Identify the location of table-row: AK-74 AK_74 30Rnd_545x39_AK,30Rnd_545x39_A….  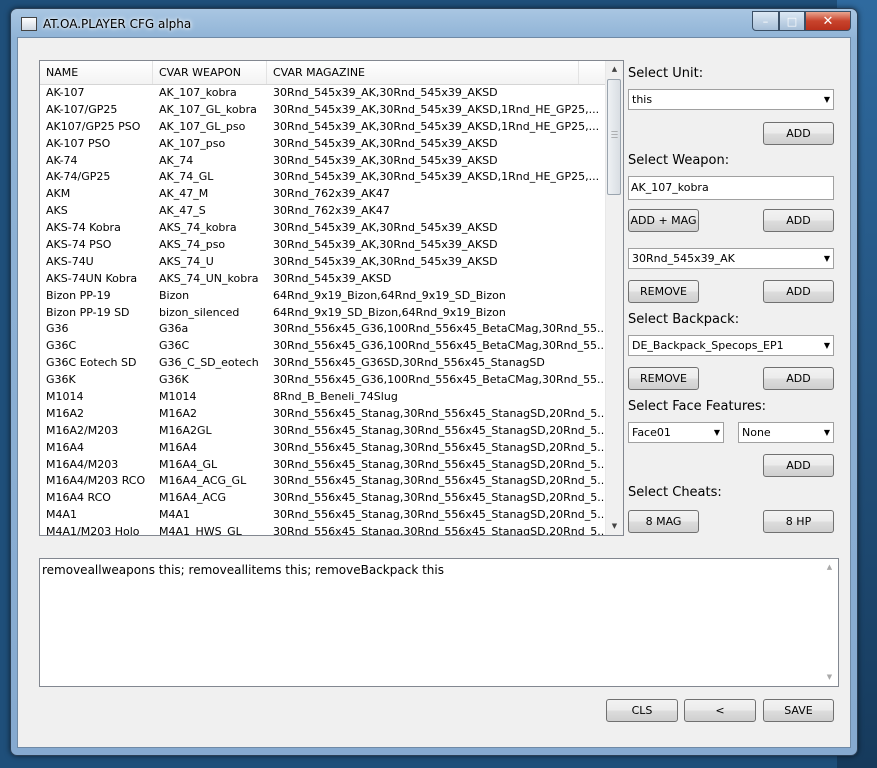
(323, 161).